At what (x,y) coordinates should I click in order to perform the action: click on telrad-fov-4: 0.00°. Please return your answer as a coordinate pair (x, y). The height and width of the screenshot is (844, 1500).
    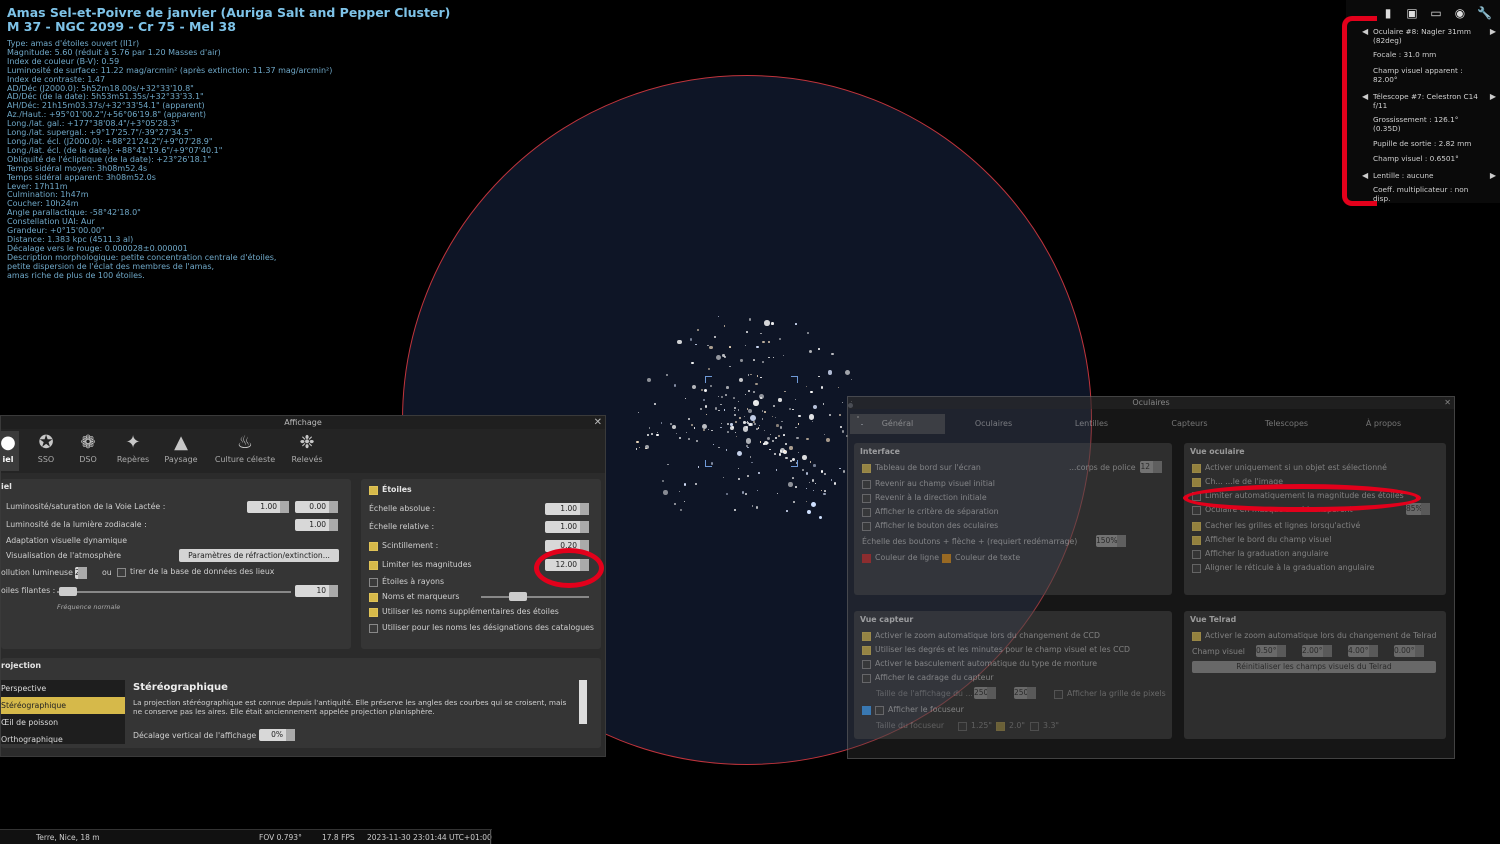
    Looking at the image, I should click on (1409, 651).